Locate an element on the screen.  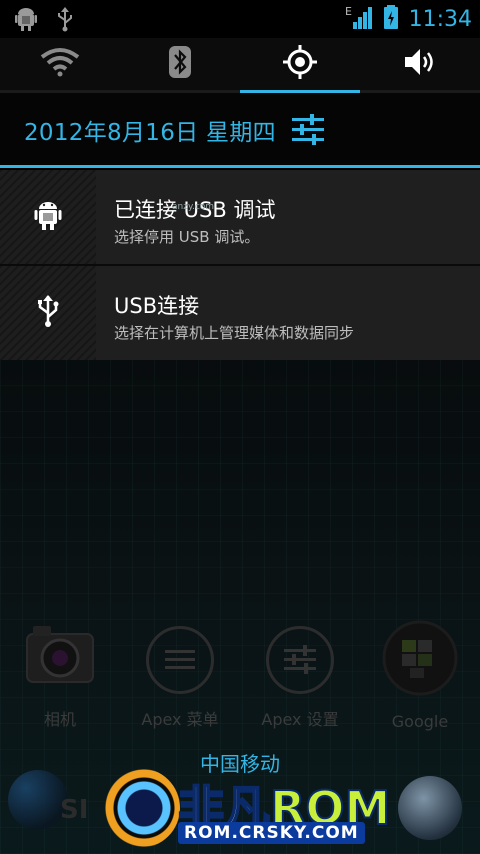
gps-icon is located at coordinates (300, 64).